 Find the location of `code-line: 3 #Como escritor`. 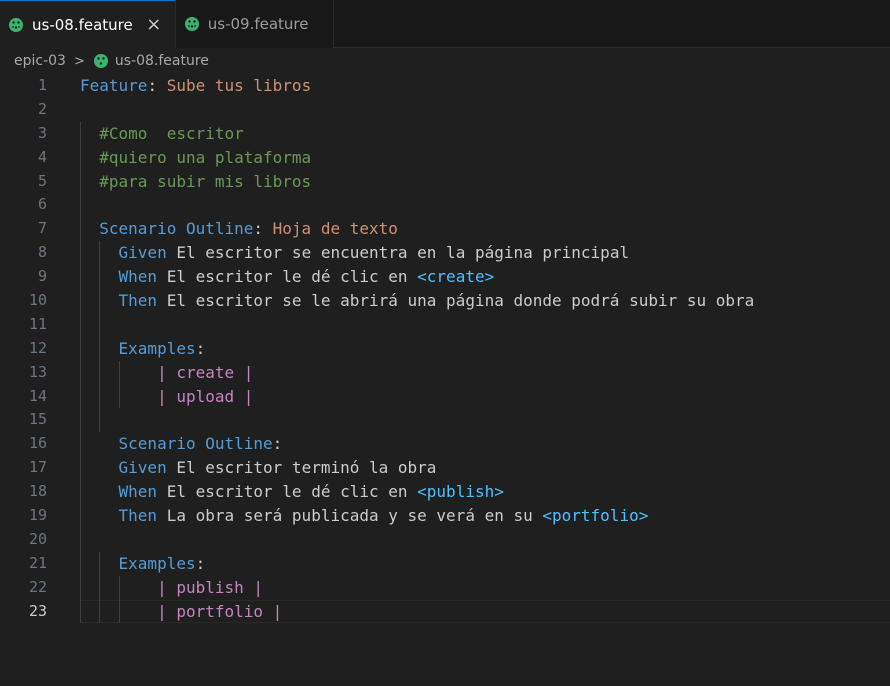

code-line: 3 #Como escritor is located at coordinates (445, 133).